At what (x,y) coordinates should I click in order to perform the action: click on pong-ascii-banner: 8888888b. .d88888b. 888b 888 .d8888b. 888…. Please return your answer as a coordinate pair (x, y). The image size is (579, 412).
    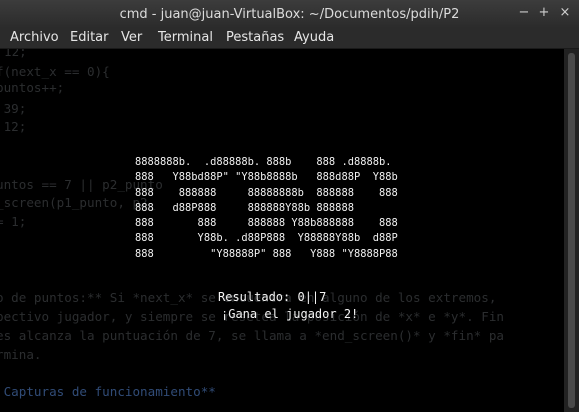
    Looking at the image, I should click on (266, 208).